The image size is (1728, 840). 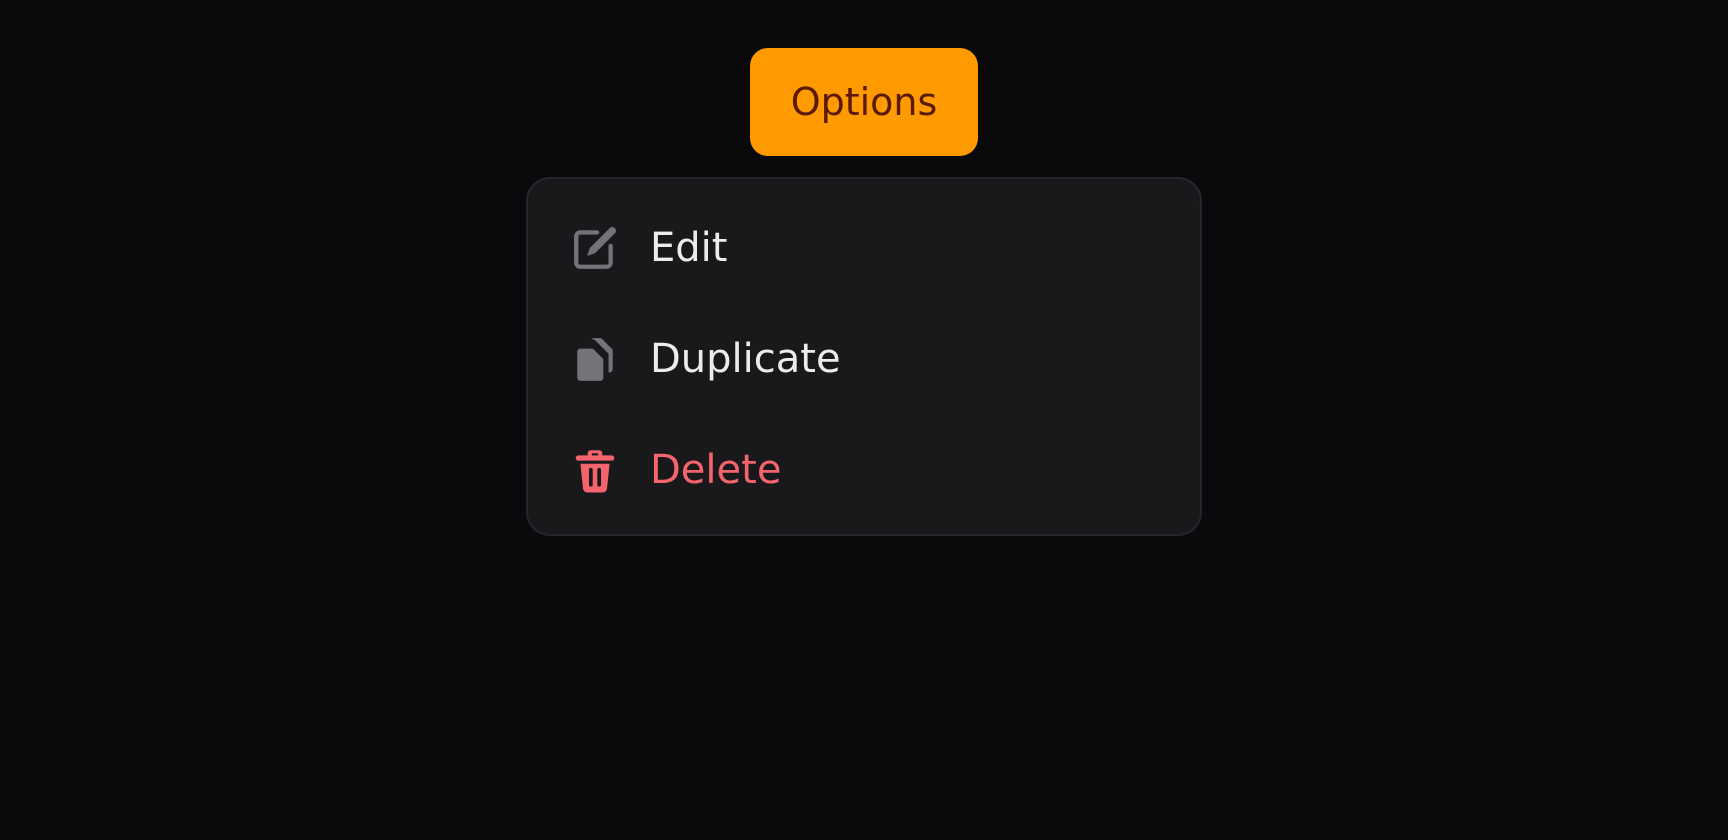 I want to click on menu-item-label: Delete, so click(x=716, y=469).